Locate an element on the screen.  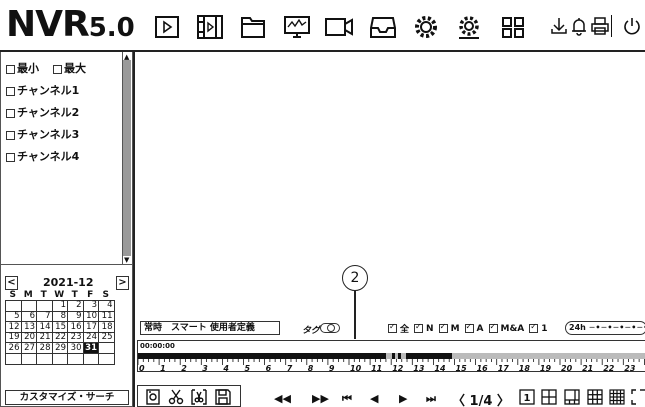
calendar-day: 5 is located at coordinates (13, 316).